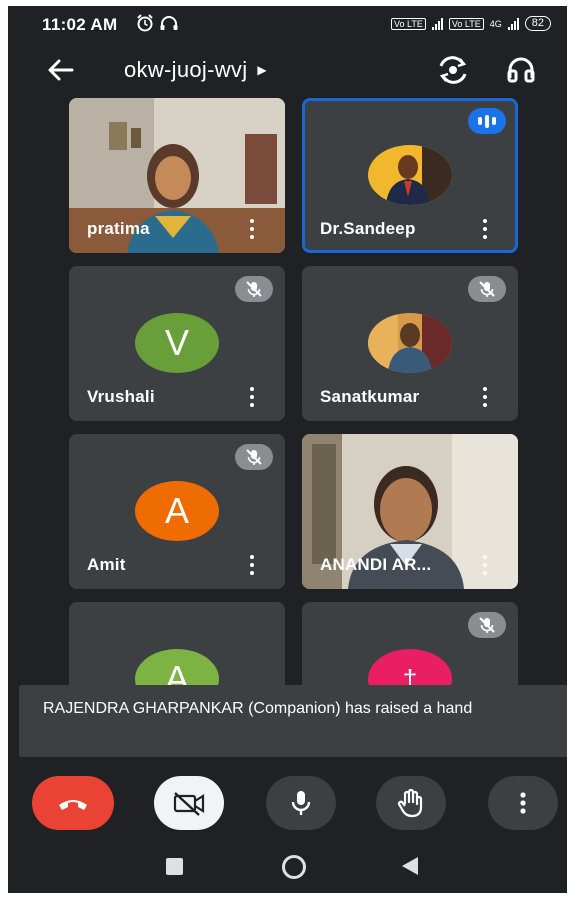  What do you see at coordinates (106, 564) in the screenshot?
I see `participant-name: Amit` at bounding box center [106, 564].